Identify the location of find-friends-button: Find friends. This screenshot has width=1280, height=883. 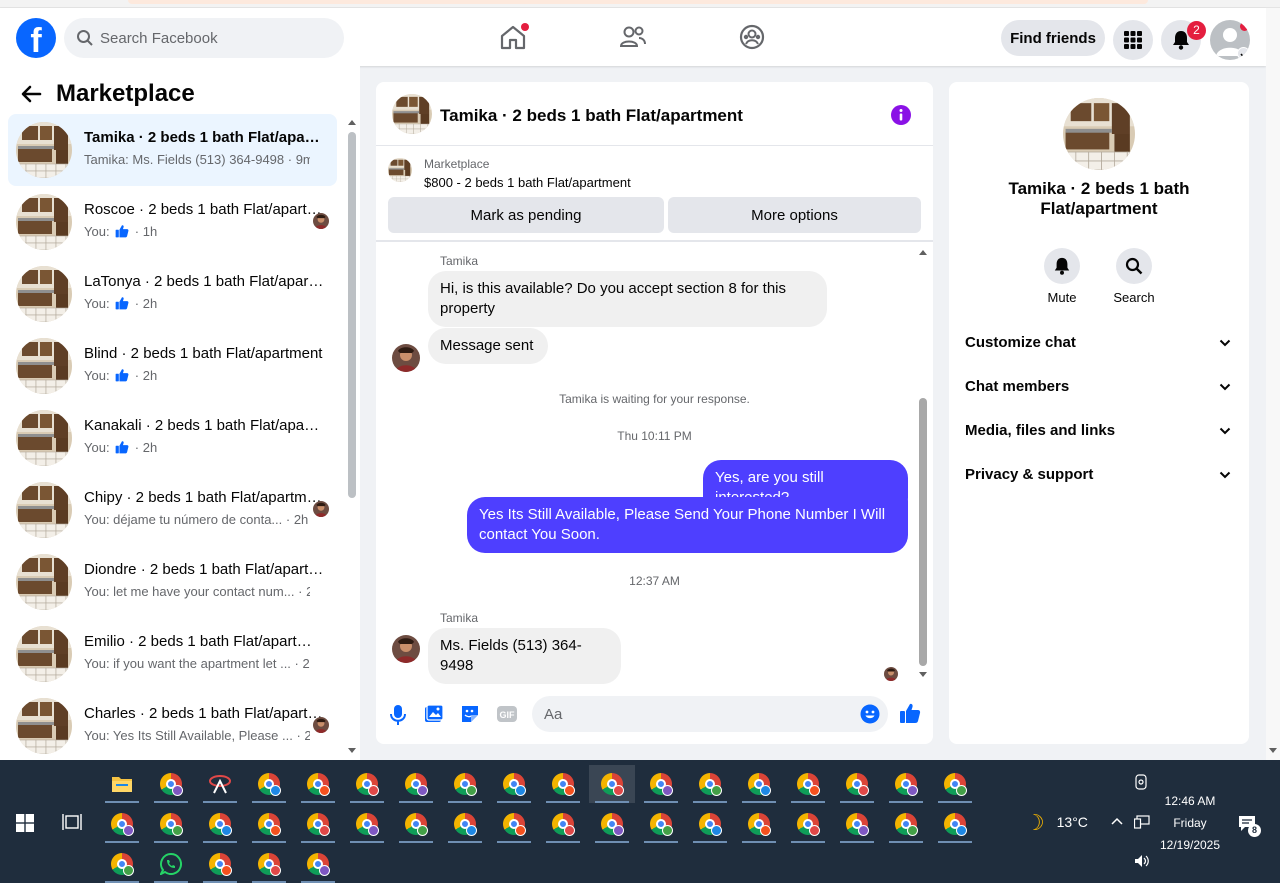
(1053, 38).